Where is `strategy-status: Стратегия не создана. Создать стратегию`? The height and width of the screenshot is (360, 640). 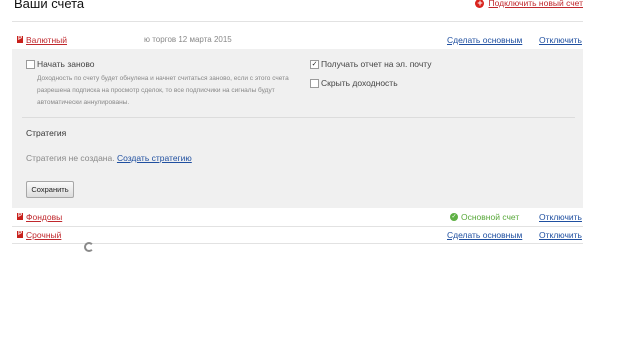 strategy-status: Стратегия не создана. Создать стратегию is located at coordinates (109, 158).